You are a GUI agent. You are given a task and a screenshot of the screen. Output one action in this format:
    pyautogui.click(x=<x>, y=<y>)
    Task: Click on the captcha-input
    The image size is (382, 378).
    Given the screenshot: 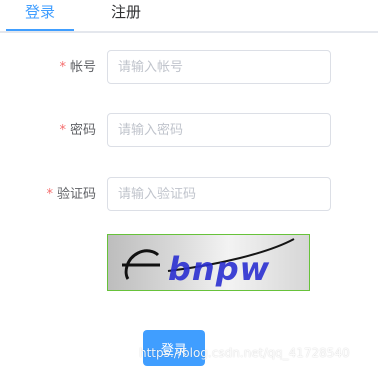 What is the action you would take?
    pyautogui.click(x=219, y=194)
    